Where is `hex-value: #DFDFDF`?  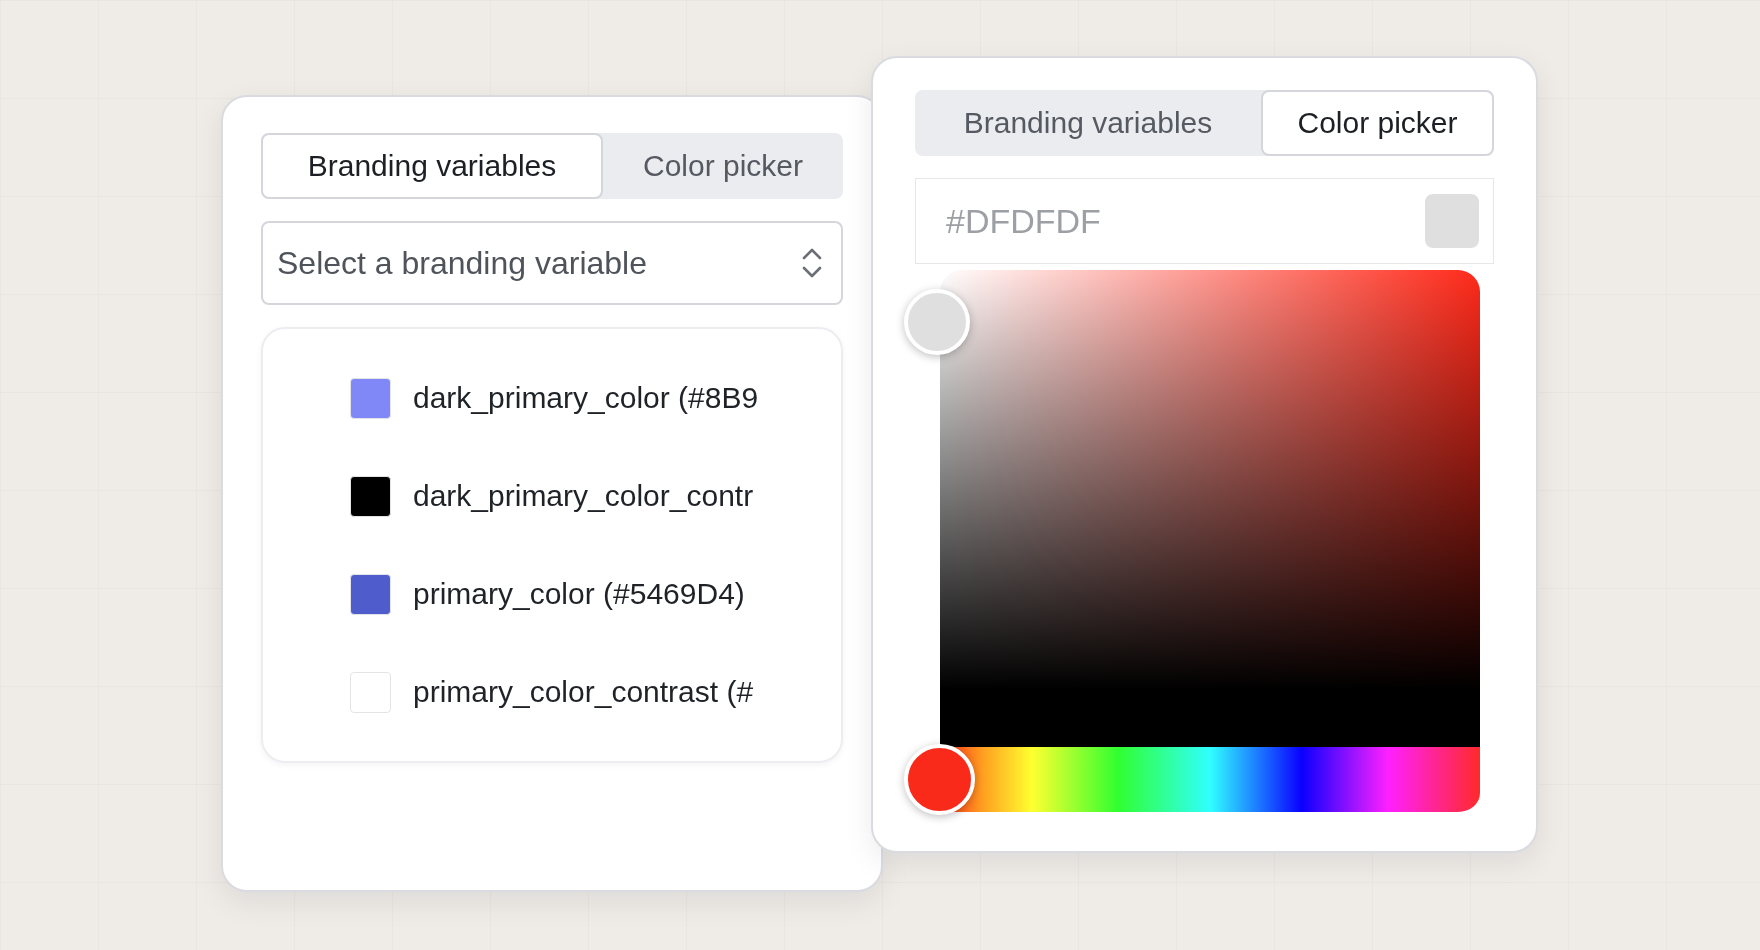
hex-value: #DFDFDF is located at coordinates (1023, 221).